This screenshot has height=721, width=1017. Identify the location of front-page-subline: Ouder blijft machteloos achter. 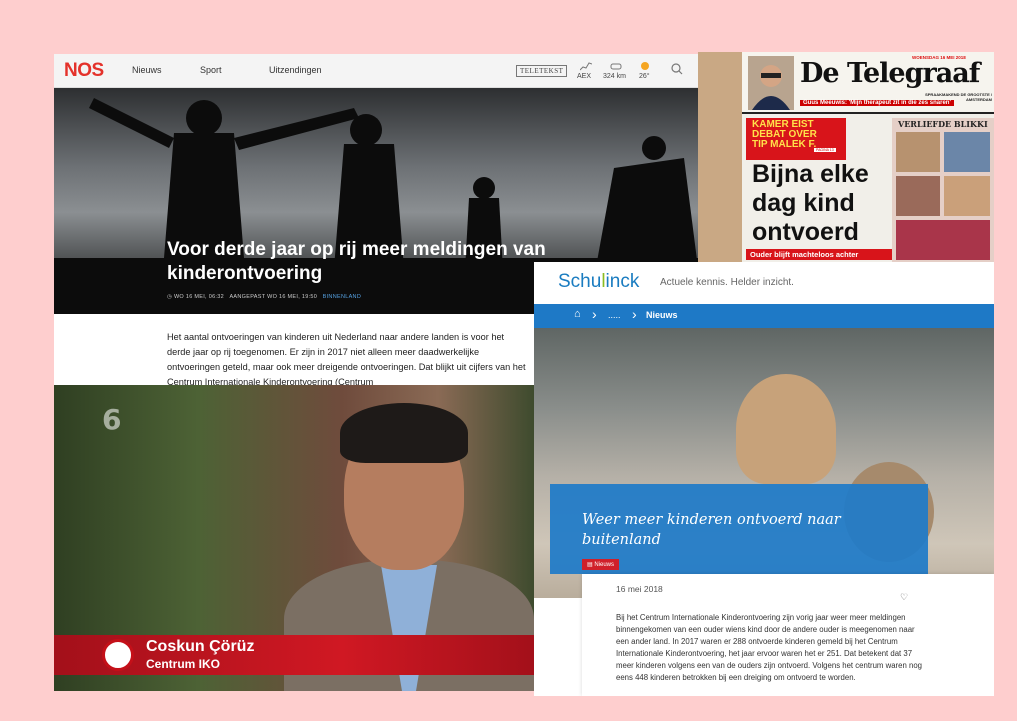
(819, 254).